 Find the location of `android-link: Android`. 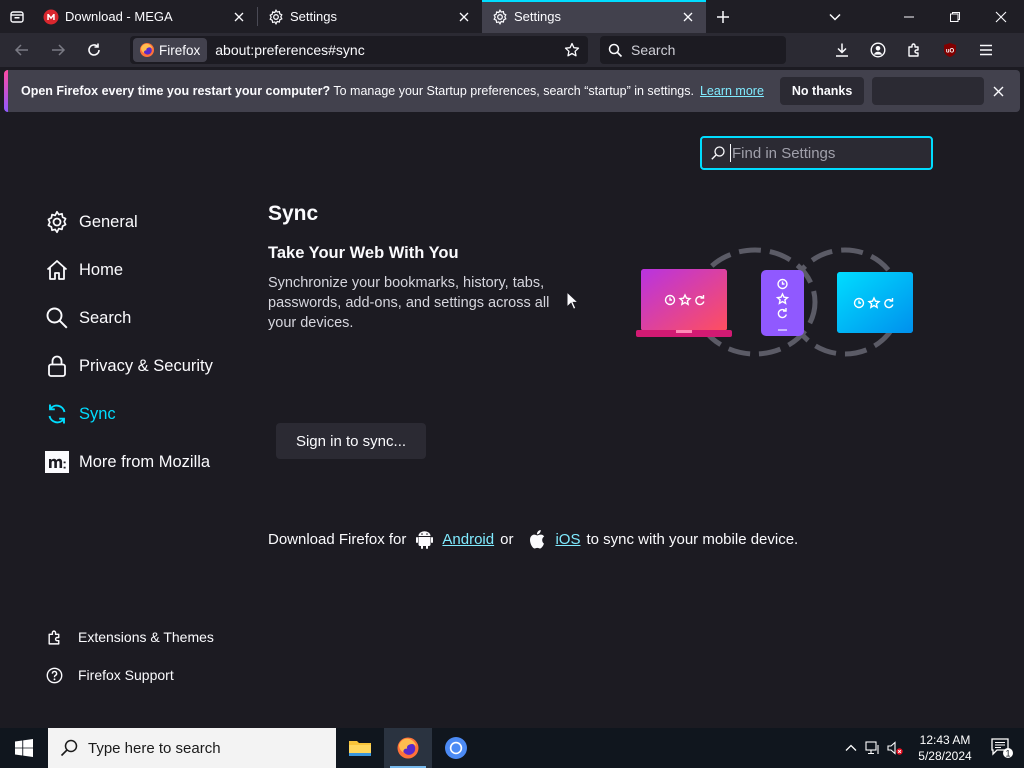

android-link: Android is located at coordinates (468, 539).